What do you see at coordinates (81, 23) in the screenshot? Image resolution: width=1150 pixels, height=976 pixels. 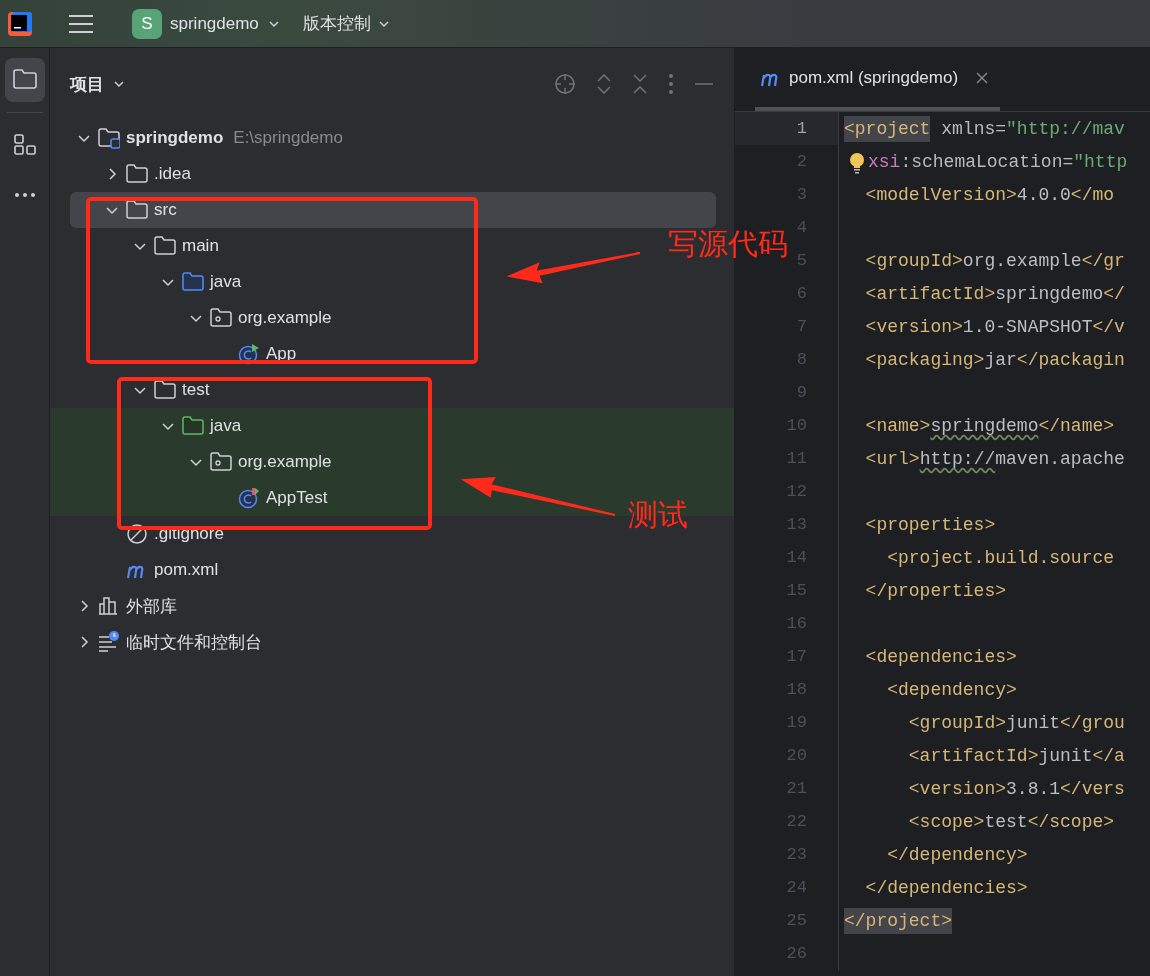 I see `menu-icon` at bounding box center [81, 23].